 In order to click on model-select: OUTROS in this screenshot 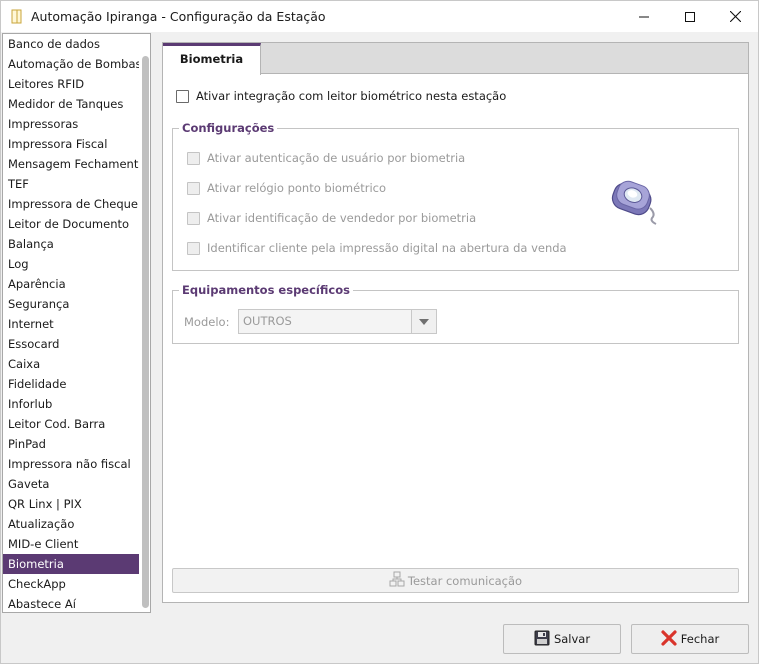, I will do `click(325, 321)`.